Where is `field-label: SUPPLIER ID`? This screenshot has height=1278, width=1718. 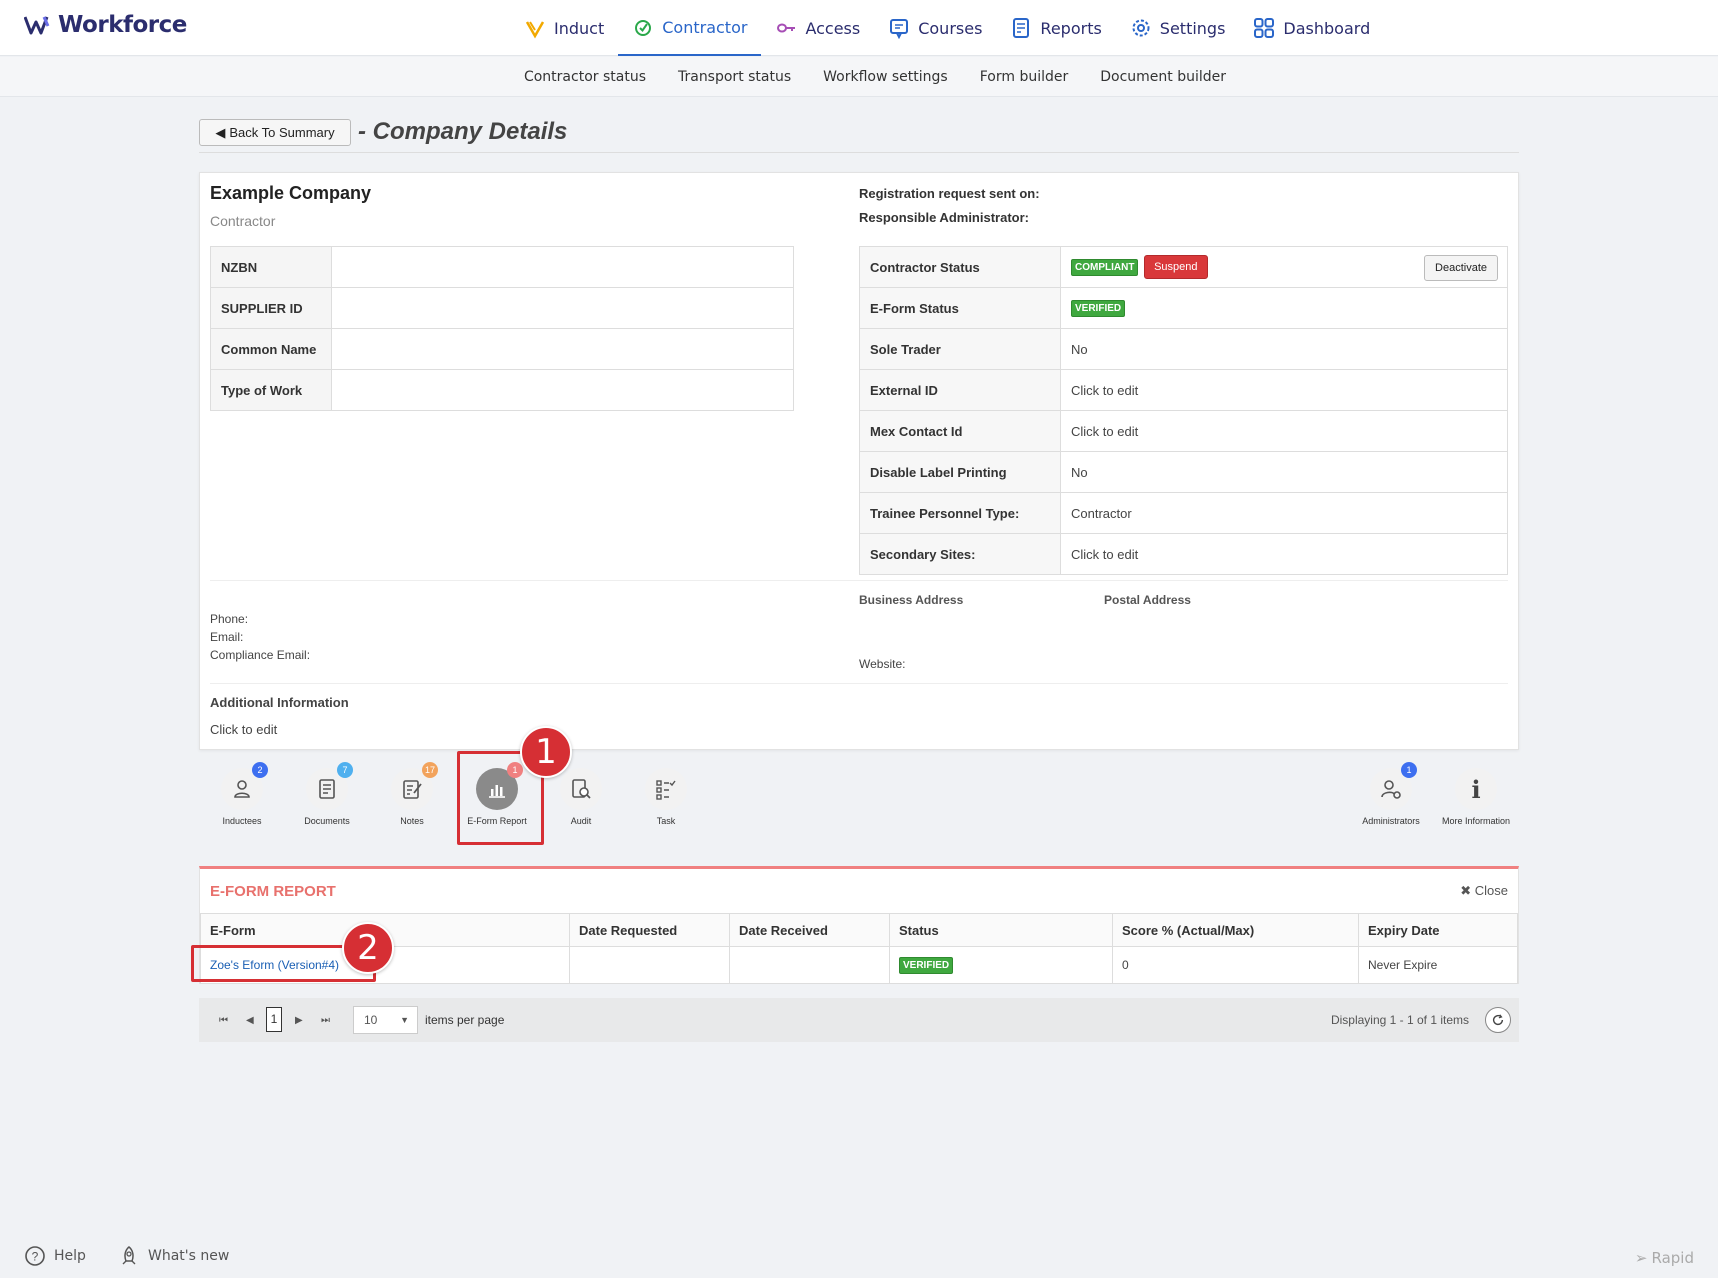
field-label: SUPPLIER ID is located at coordinates (271, 308).